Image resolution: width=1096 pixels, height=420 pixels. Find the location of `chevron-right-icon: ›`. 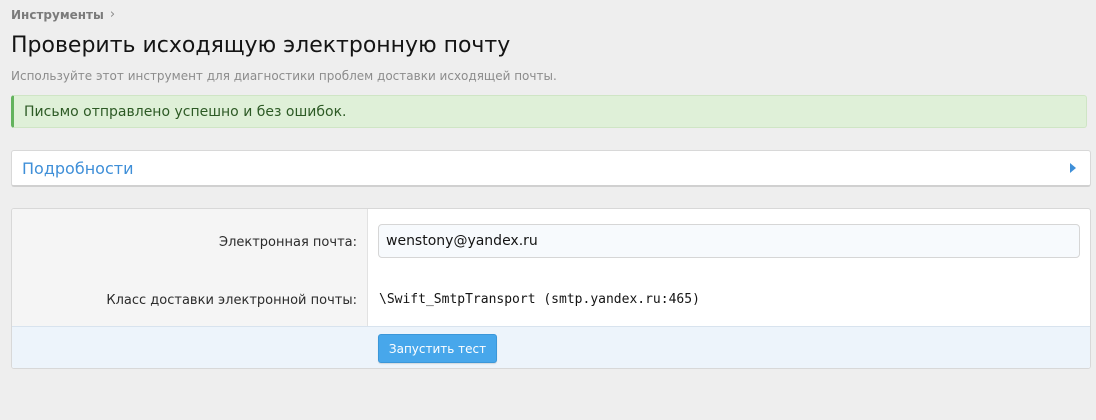

chevron-right-icon: › is located at coordinates (112, 14).